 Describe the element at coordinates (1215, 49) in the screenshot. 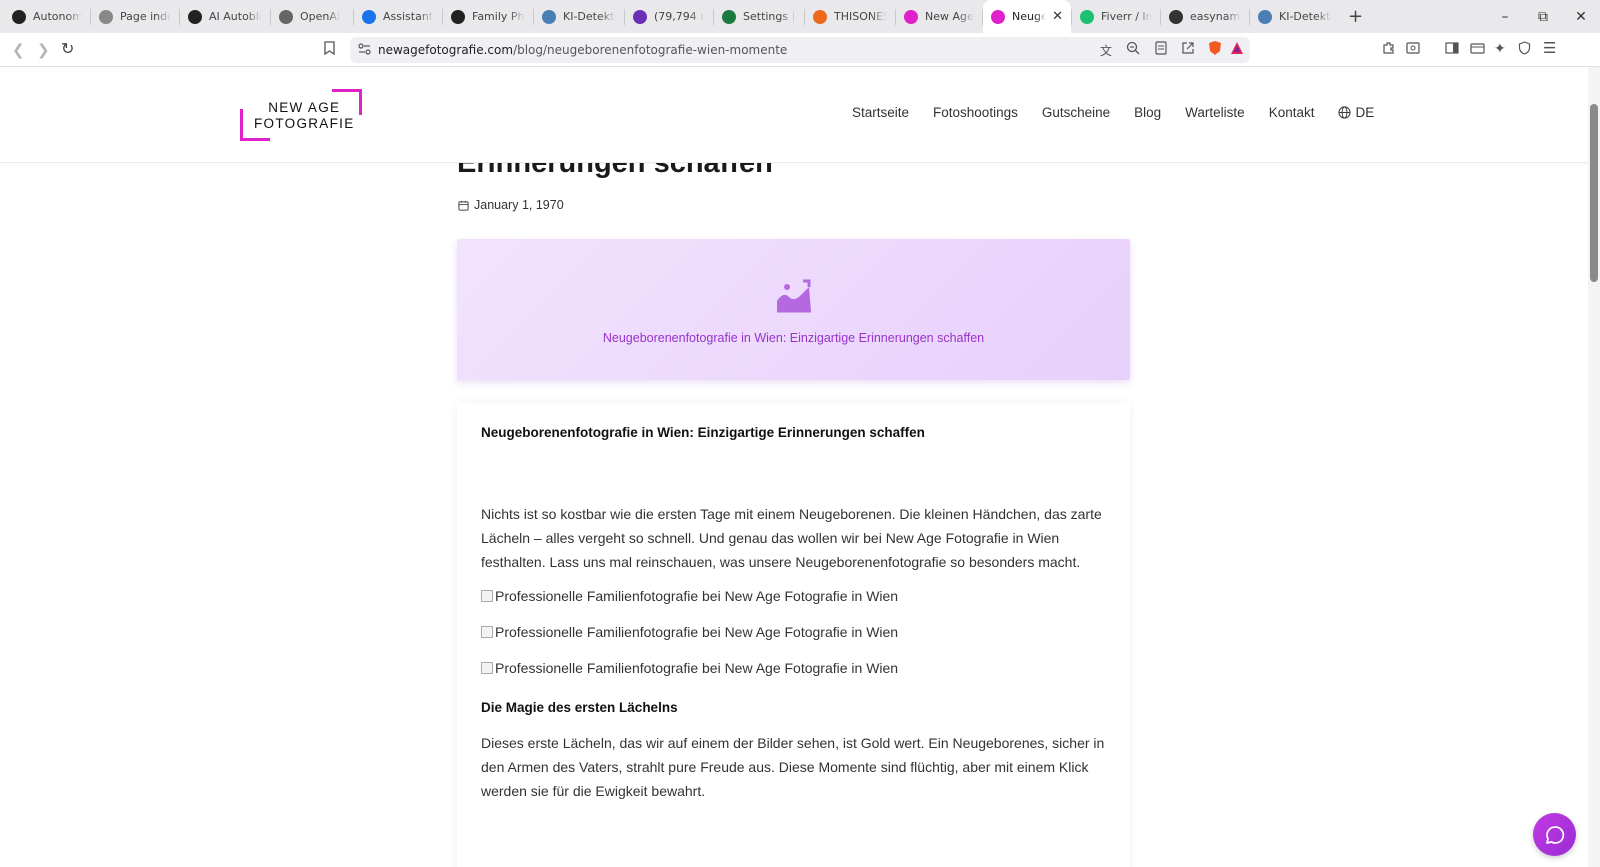

I see `brave-shield-icon` at that location.